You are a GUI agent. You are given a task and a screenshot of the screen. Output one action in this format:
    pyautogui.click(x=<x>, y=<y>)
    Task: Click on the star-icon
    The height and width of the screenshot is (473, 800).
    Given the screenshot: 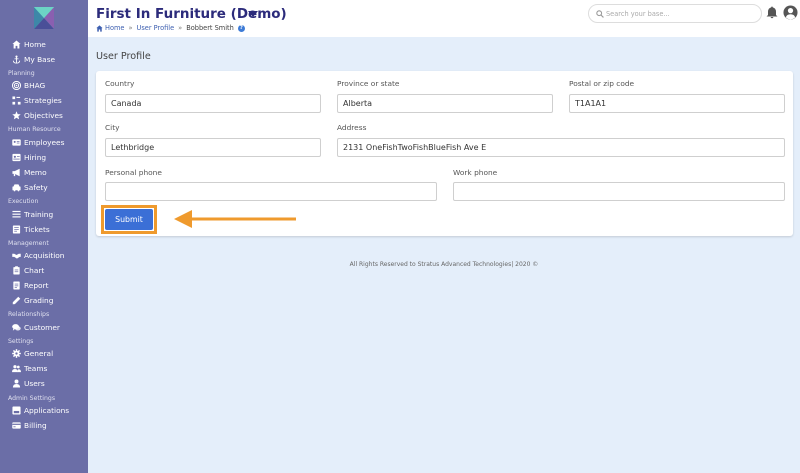 What is the action you would take?
    pyautogui.click(x=16, y=116)
    